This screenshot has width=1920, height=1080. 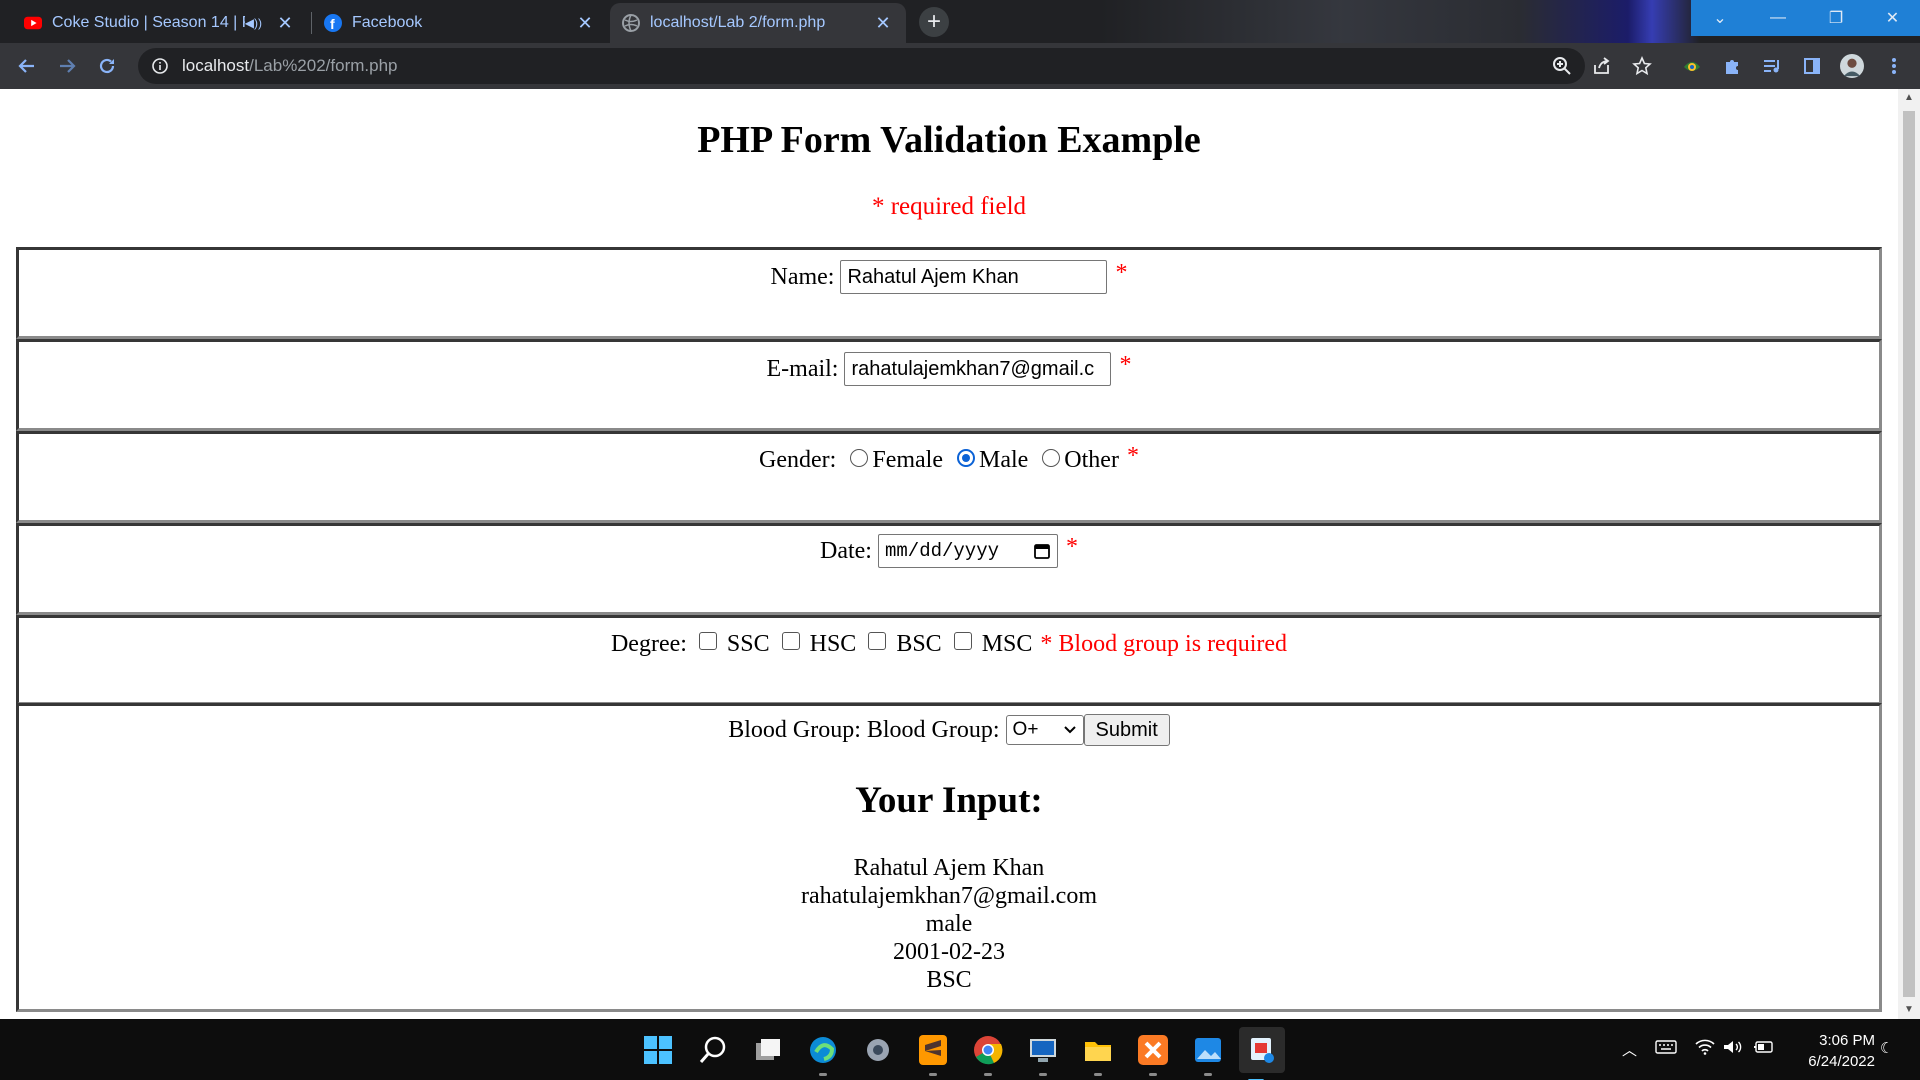 What do you see at coordinates (802, 368) in the screenshot?
I see `email-label: E-mail:` at bounding box center [802, 368].